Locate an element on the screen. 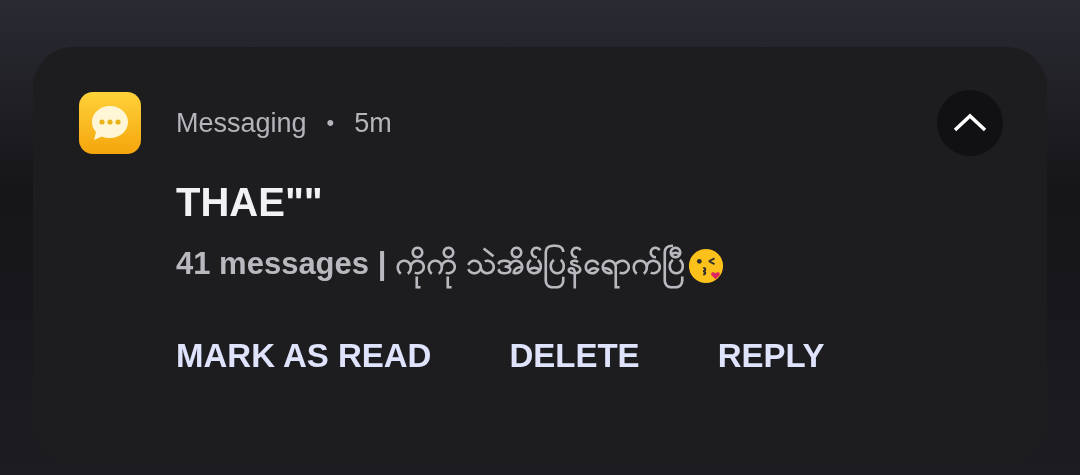  message-preview: 41 messages | ကိုကို သဲအိမ်ပြန်ရောက်ပြီ is located at coordinates (430, 266).